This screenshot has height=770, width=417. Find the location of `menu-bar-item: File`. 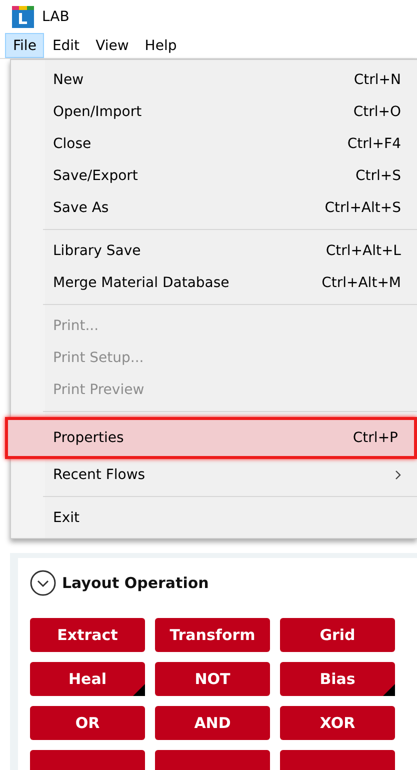

menu-bar-item: File is located at coordinates (24, 45).